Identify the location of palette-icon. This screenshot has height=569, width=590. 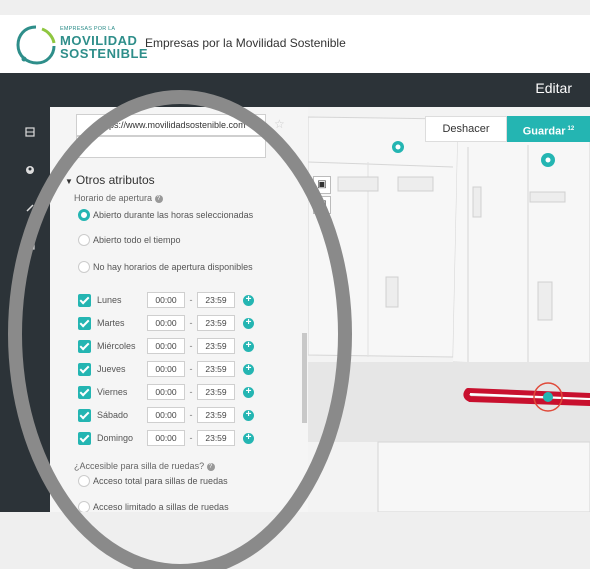
(30, 170).